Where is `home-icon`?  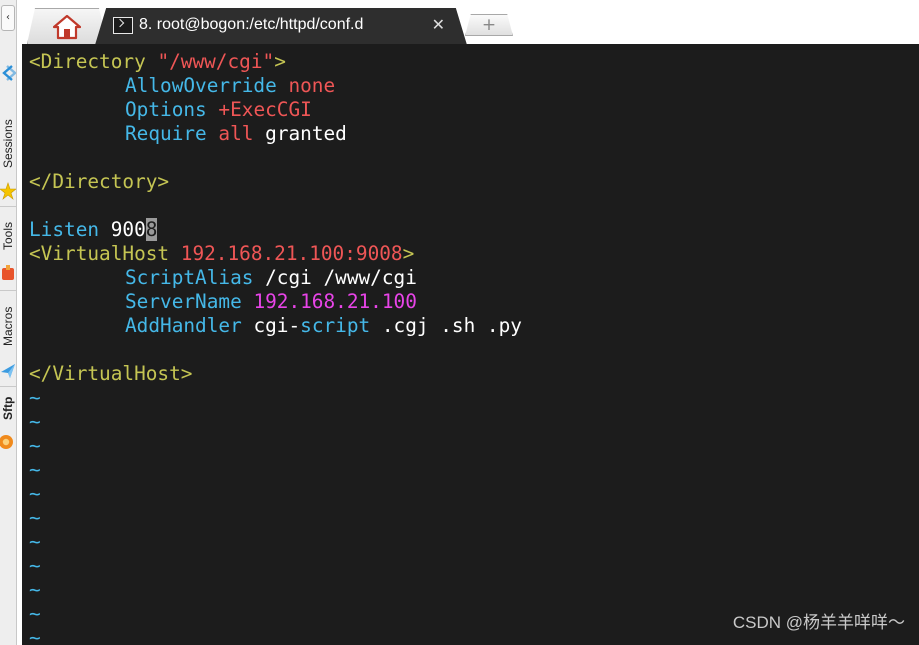 home-icon is located at coordinates (67, 27).